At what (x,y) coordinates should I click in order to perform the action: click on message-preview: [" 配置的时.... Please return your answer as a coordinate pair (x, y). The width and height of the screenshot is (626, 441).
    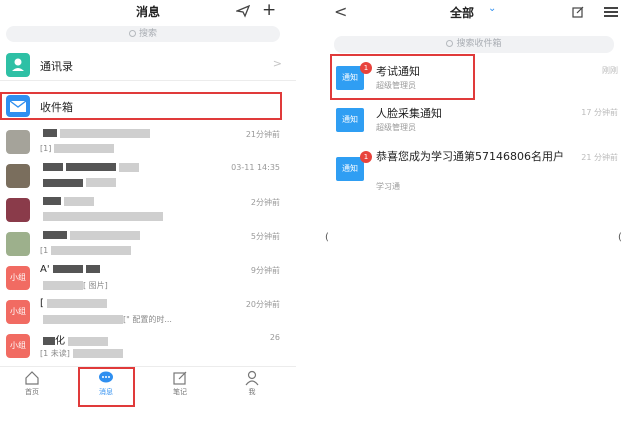
    Looking at the image, I should click on (106, 319).